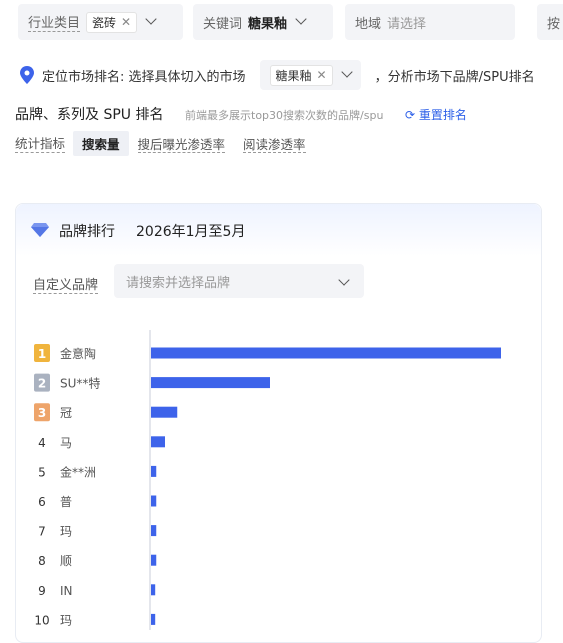  I want to click on rank-number: 4, so click(42, 443).